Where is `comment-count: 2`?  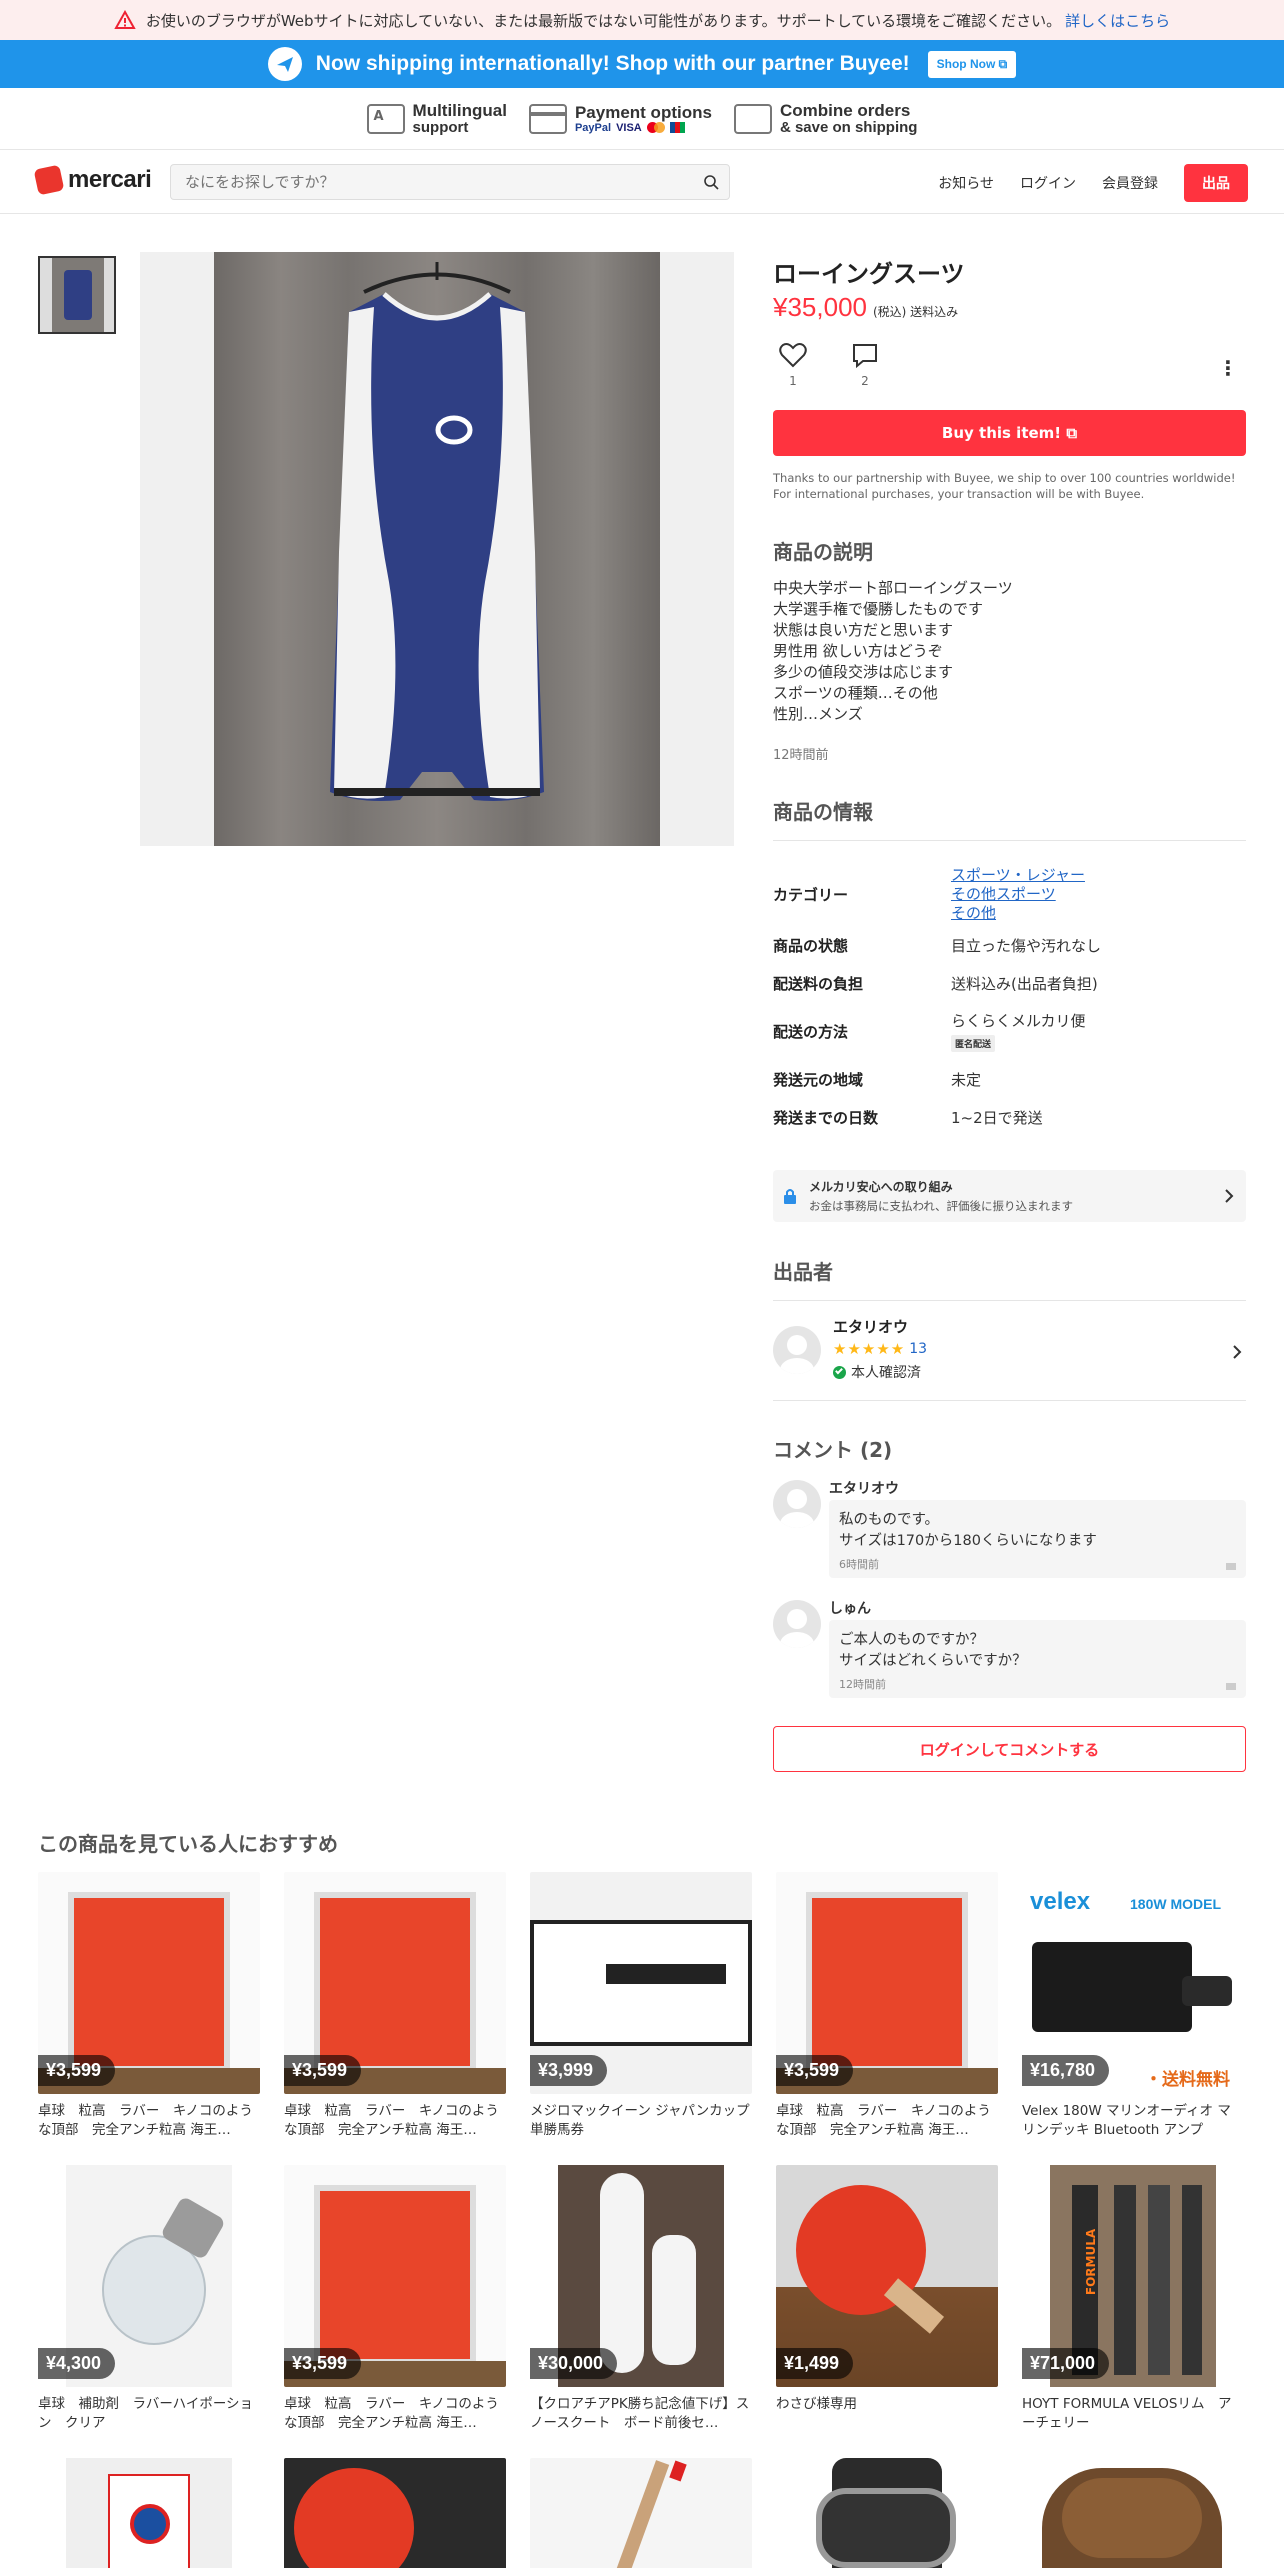 comment-count: 2 is located at coordinates (865, 381).